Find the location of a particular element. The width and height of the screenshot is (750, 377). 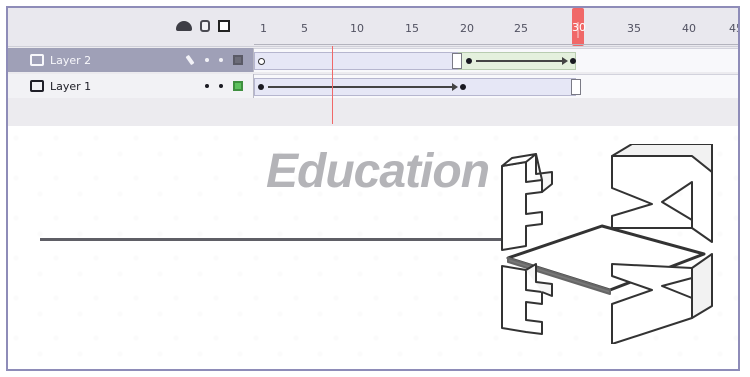

static-frames is located at coordinates (356, 61).